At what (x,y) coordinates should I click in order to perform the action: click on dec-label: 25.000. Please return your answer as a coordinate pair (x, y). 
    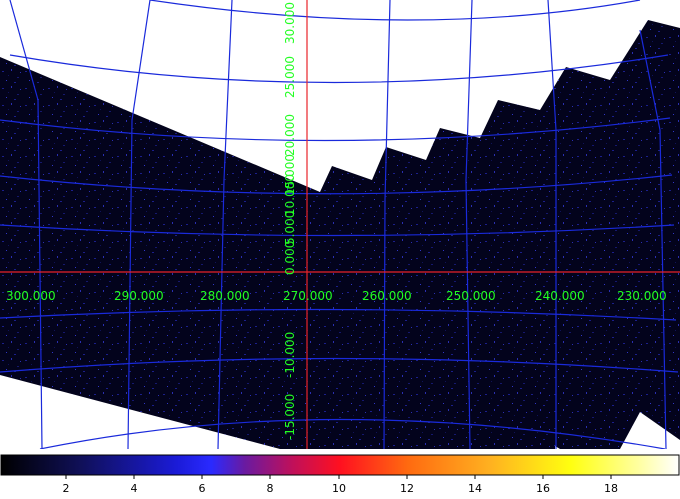
    Looking at the image, I should click on (290, 77).